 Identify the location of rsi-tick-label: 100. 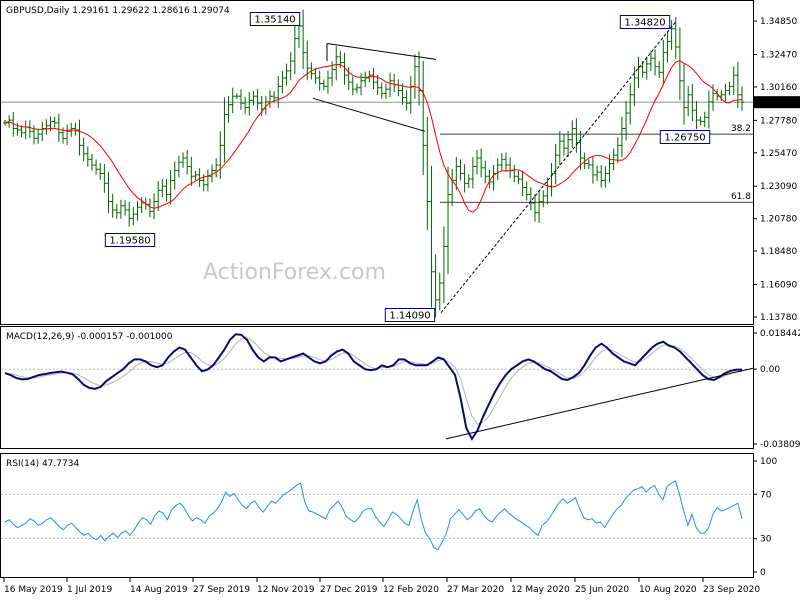
(768, 462).